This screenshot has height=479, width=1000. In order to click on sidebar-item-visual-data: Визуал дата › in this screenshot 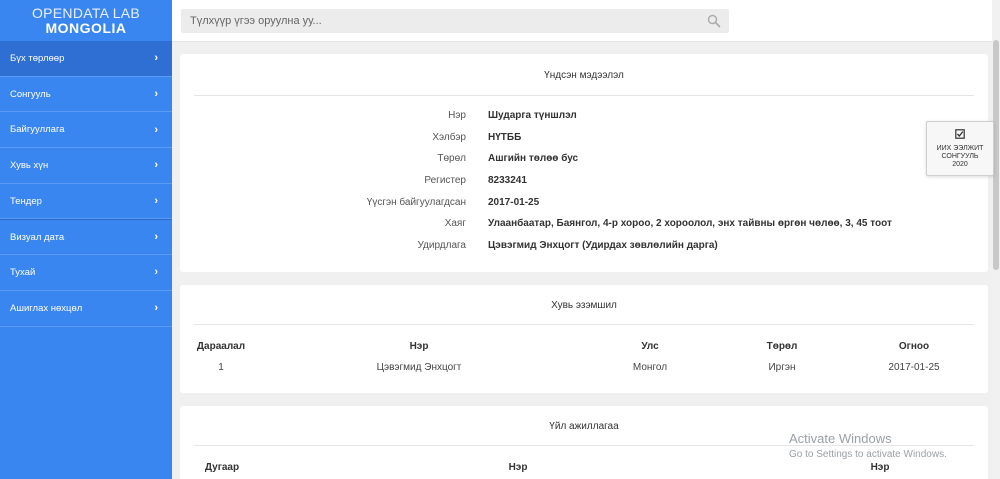, I will do `click(86, 237)`.